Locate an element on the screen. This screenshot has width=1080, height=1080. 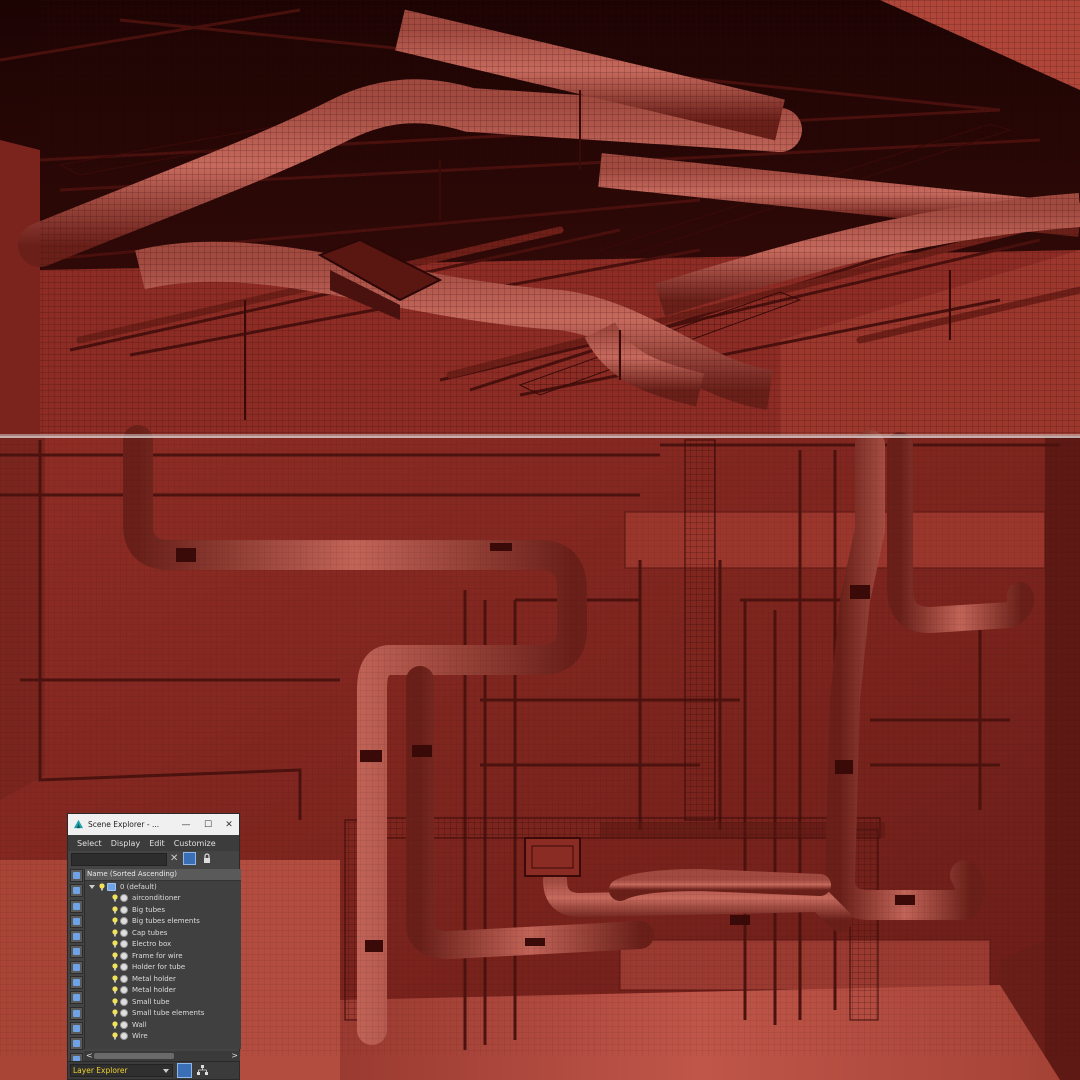
display-none-icon is located at coordinates (76, 875).